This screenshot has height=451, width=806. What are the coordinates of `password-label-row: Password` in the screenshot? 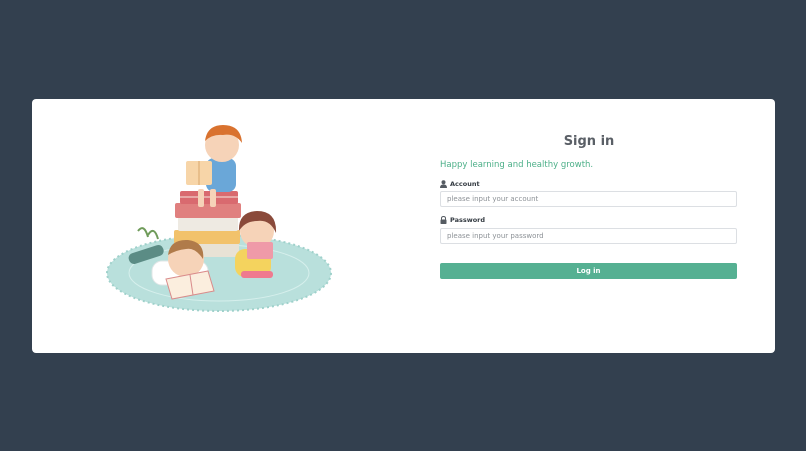 It's located at (589, 220).